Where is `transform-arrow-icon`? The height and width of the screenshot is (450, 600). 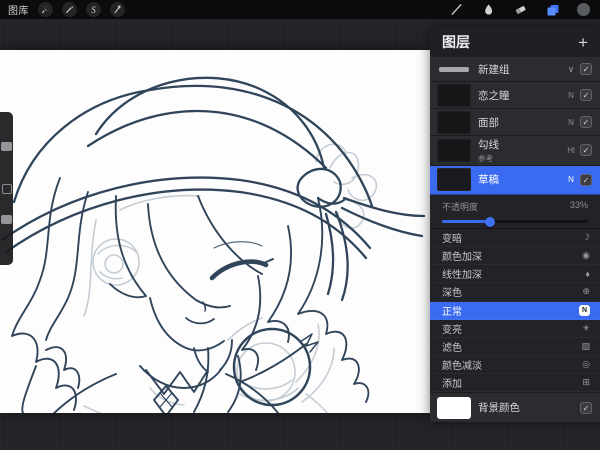
transform-arrow-icon is located at coordinates (117, 9).